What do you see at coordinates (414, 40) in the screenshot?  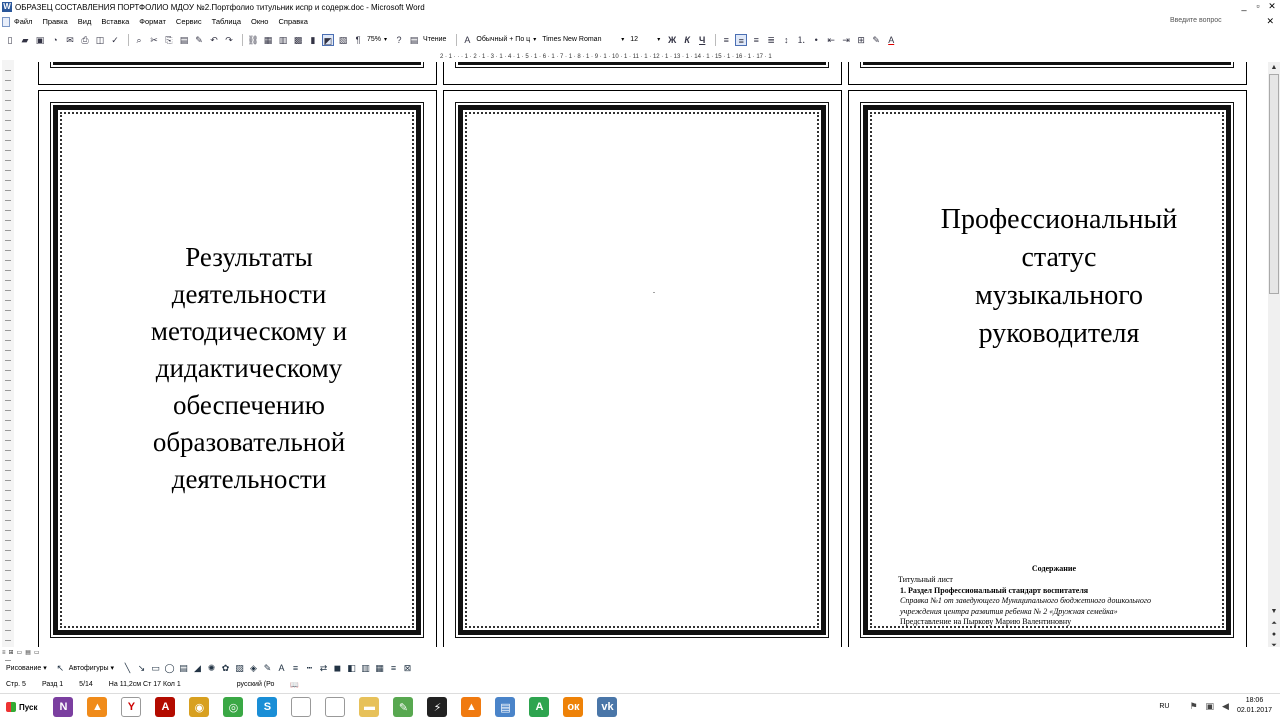 I see `reading-layout-icon: ▤` at bounding box center [414, 40].